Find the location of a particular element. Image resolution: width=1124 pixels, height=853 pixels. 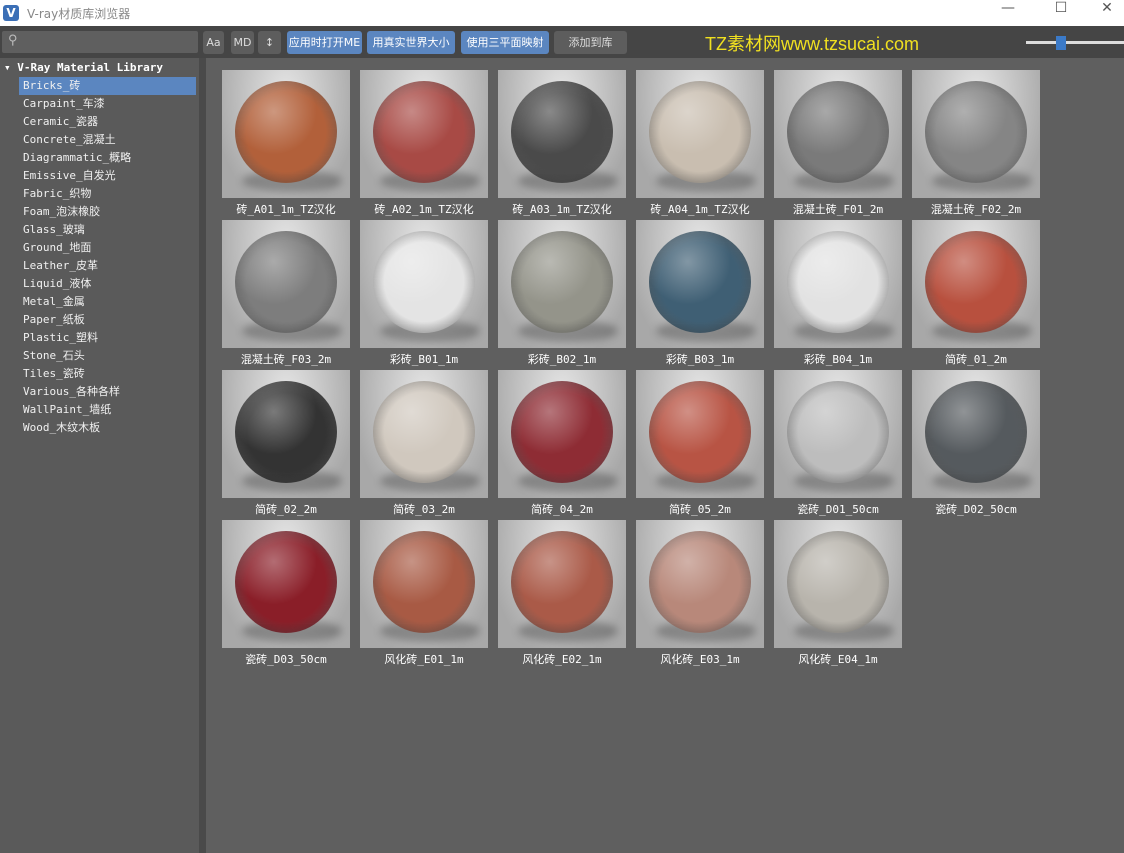

material-name: 彩砖_B03_1m is located at coordinates (700, 359).